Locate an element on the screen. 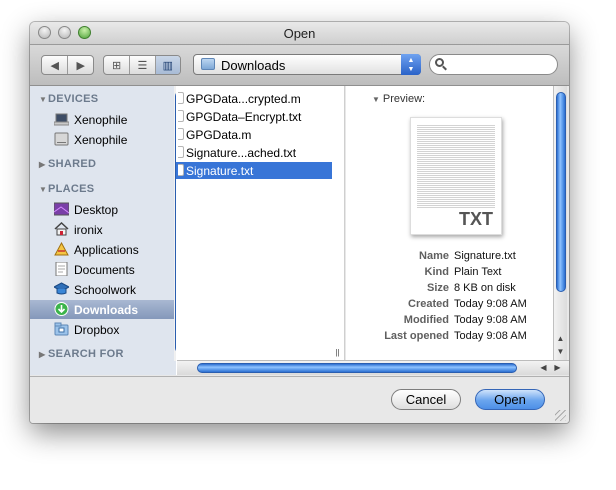  section-label: SEARCH FOR is located at coordinates (86, 354).